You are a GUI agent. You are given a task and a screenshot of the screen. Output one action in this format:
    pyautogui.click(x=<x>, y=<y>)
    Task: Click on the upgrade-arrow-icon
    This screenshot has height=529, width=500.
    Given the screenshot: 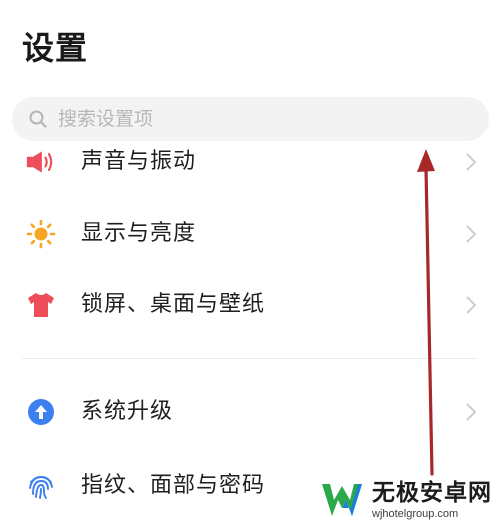 What is the action you would take?
    pyautogui.click(x=41, y=412)
    